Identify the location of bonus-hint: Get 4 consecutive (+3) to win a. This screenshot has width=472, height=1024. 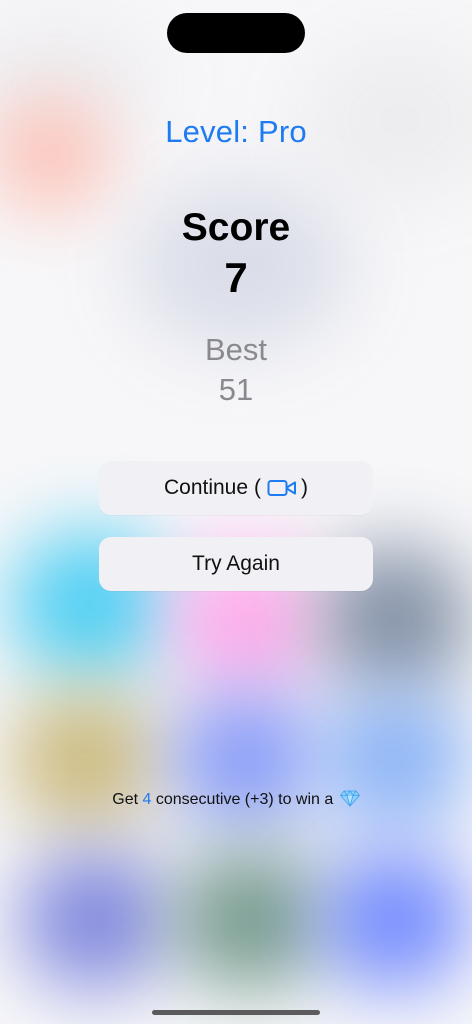
(236, 801).